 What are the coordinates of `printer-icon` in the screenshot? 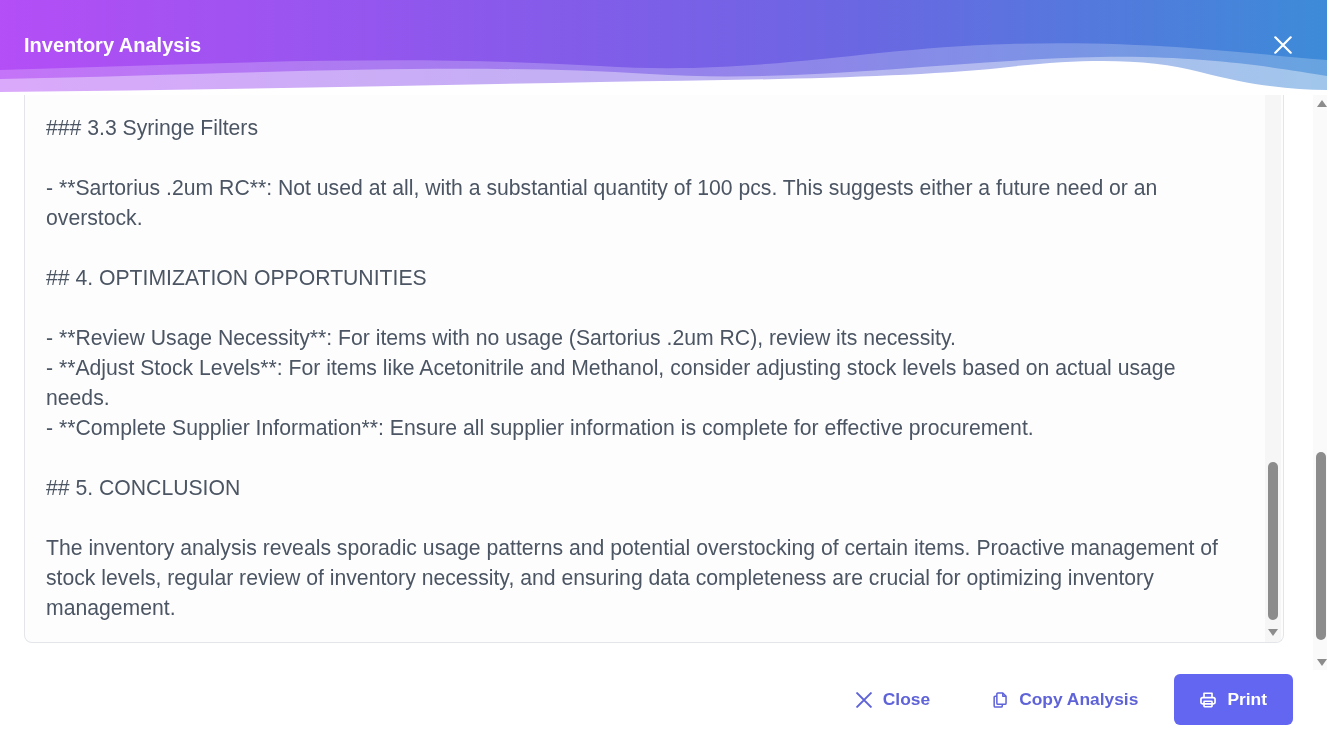 It's located at (1208, 699).